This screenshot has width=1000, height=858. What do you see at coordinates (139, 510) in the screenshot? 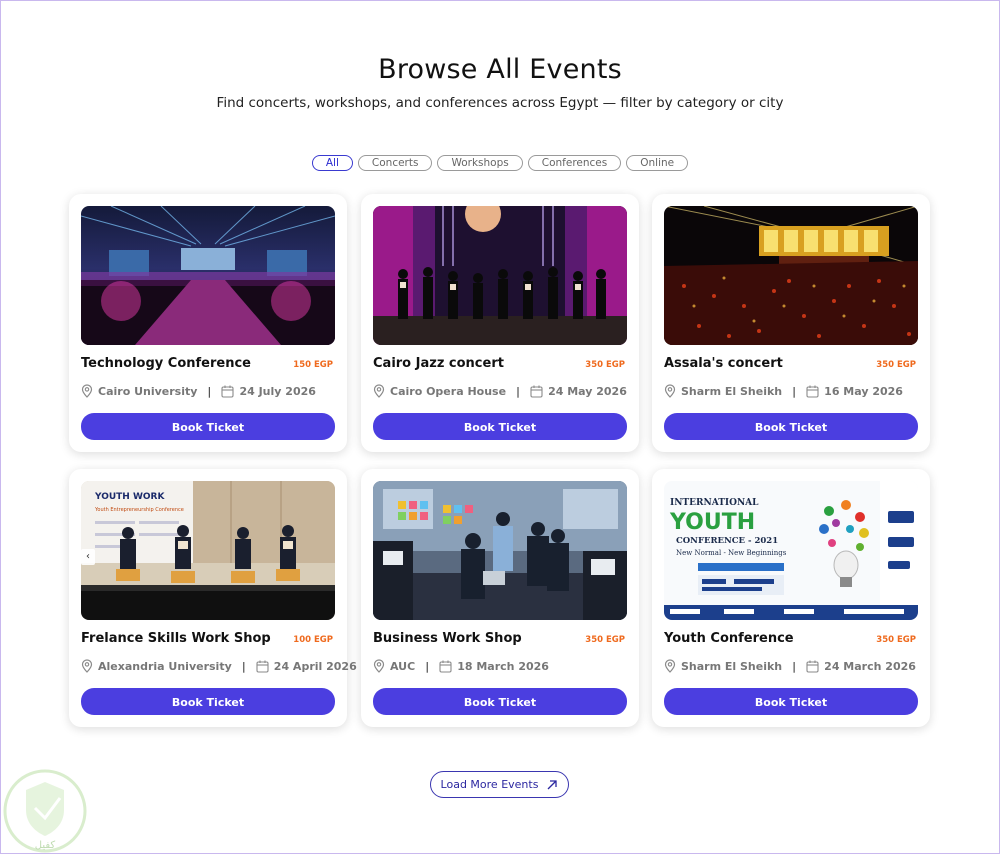
I see `poster-subtitle: Youth Entrepreneurship Conference` at bounding box center [139, 510].